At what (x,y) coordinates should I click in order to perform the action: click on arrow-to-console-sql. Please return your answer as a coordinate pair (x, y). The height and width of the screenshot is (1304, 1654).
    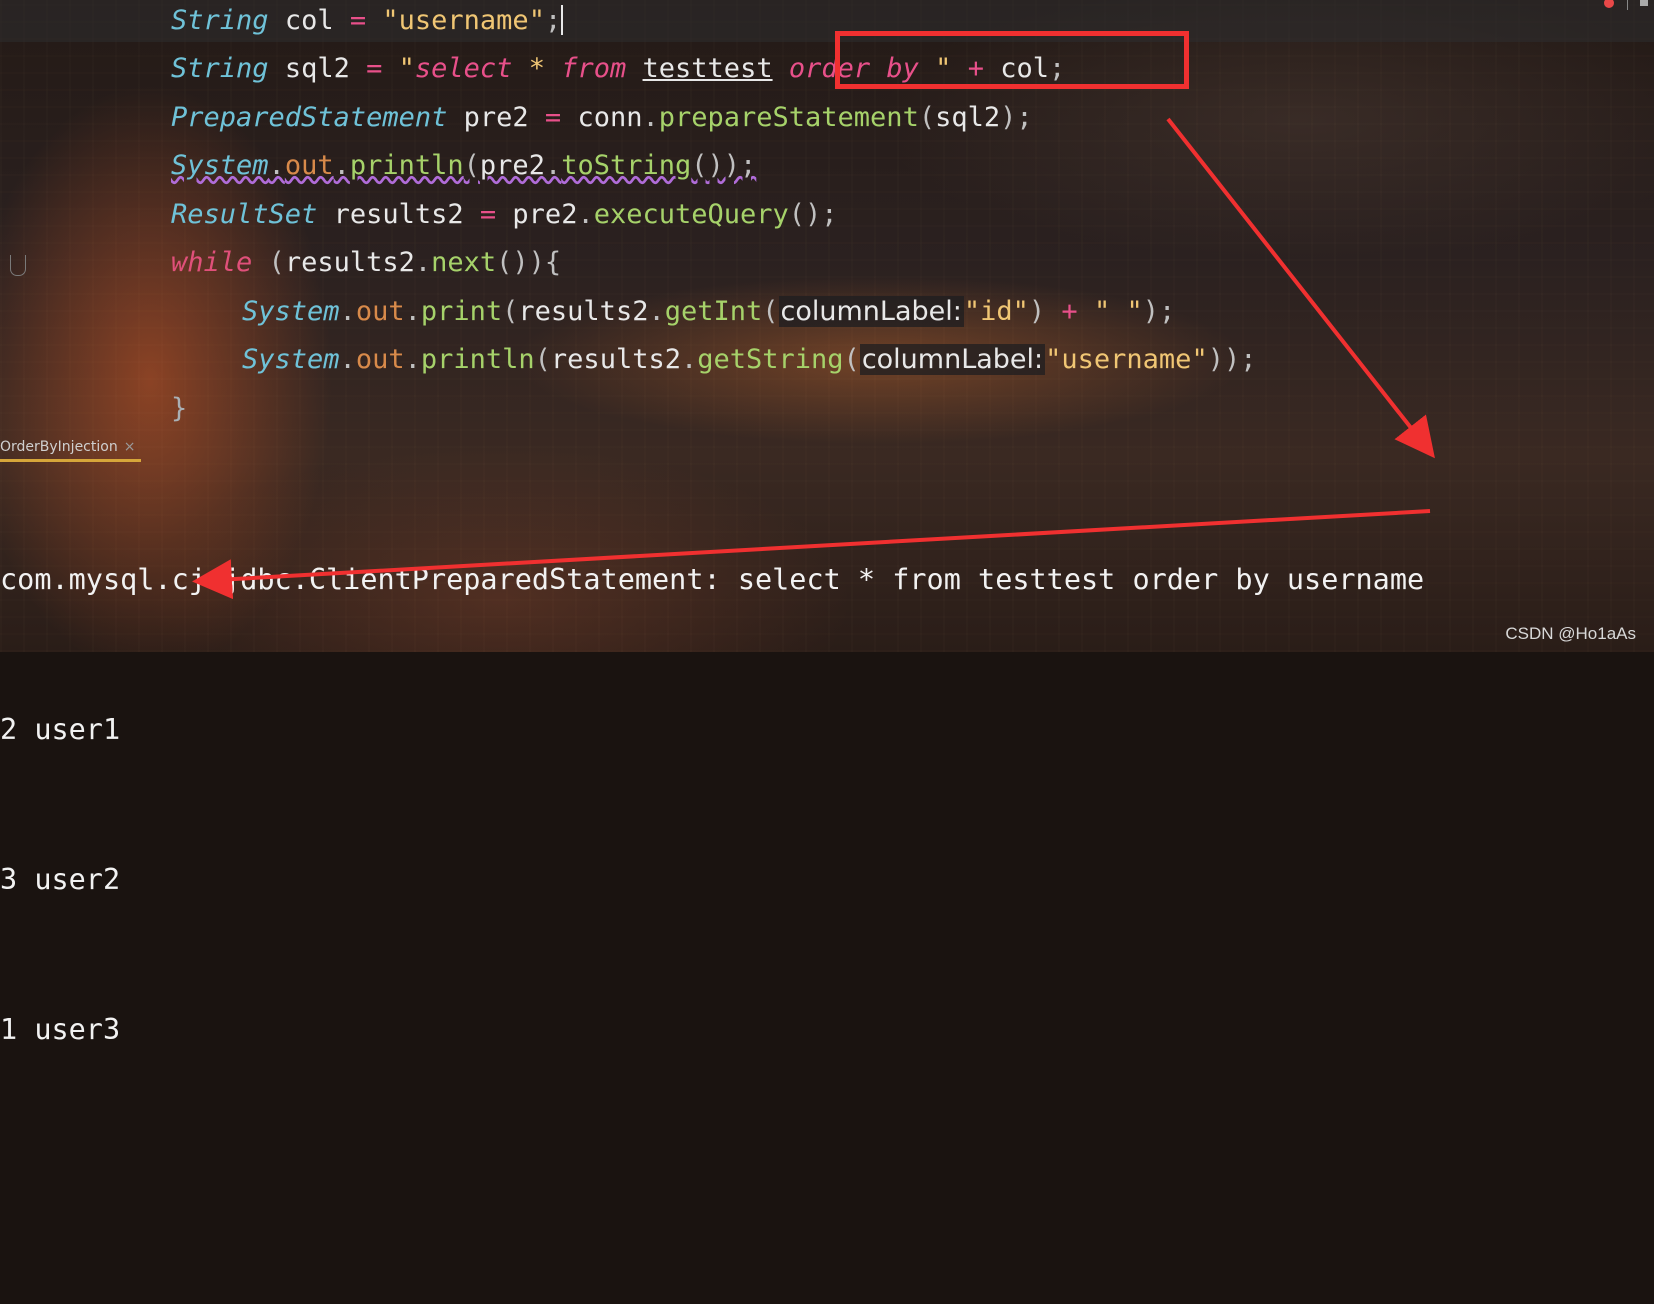
    Looking at the image, I should click on (1300, 288).